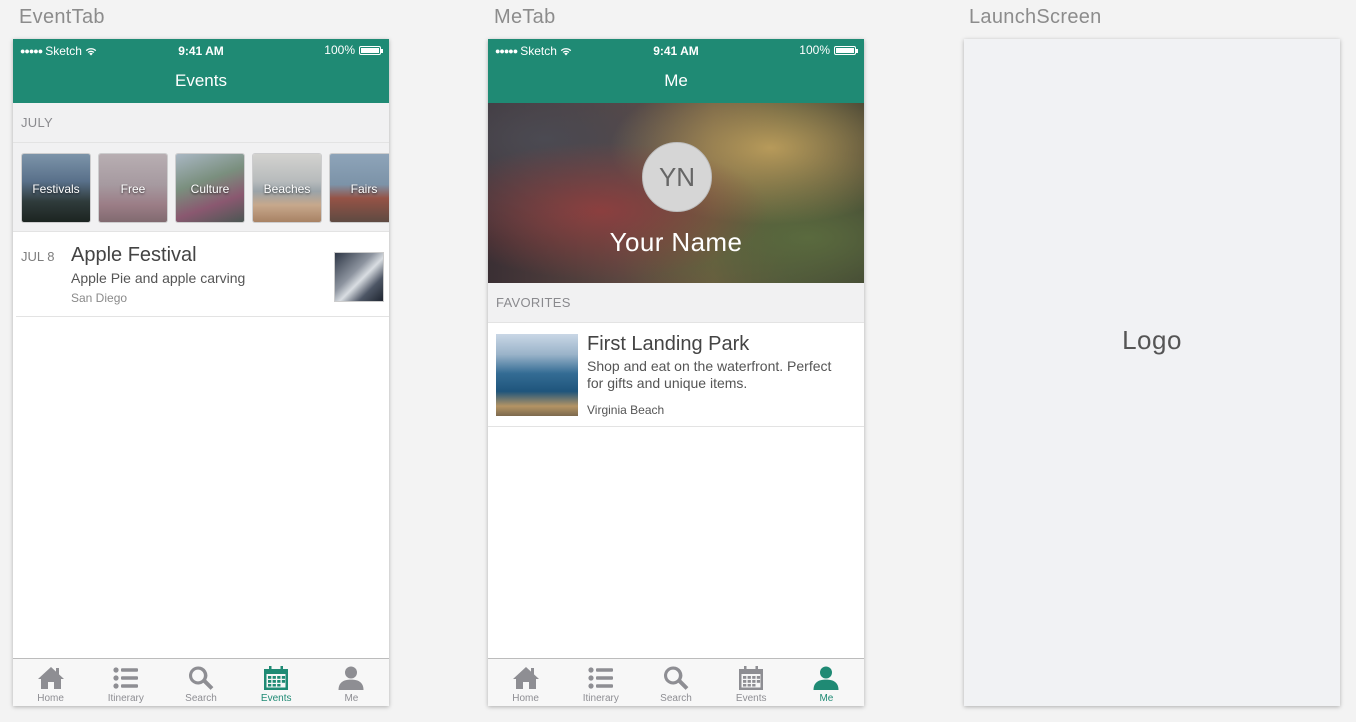 Image resolution: width=1356 pixels, height=722 pixels. I want to click on logo: Logo, so click(1152, 340).